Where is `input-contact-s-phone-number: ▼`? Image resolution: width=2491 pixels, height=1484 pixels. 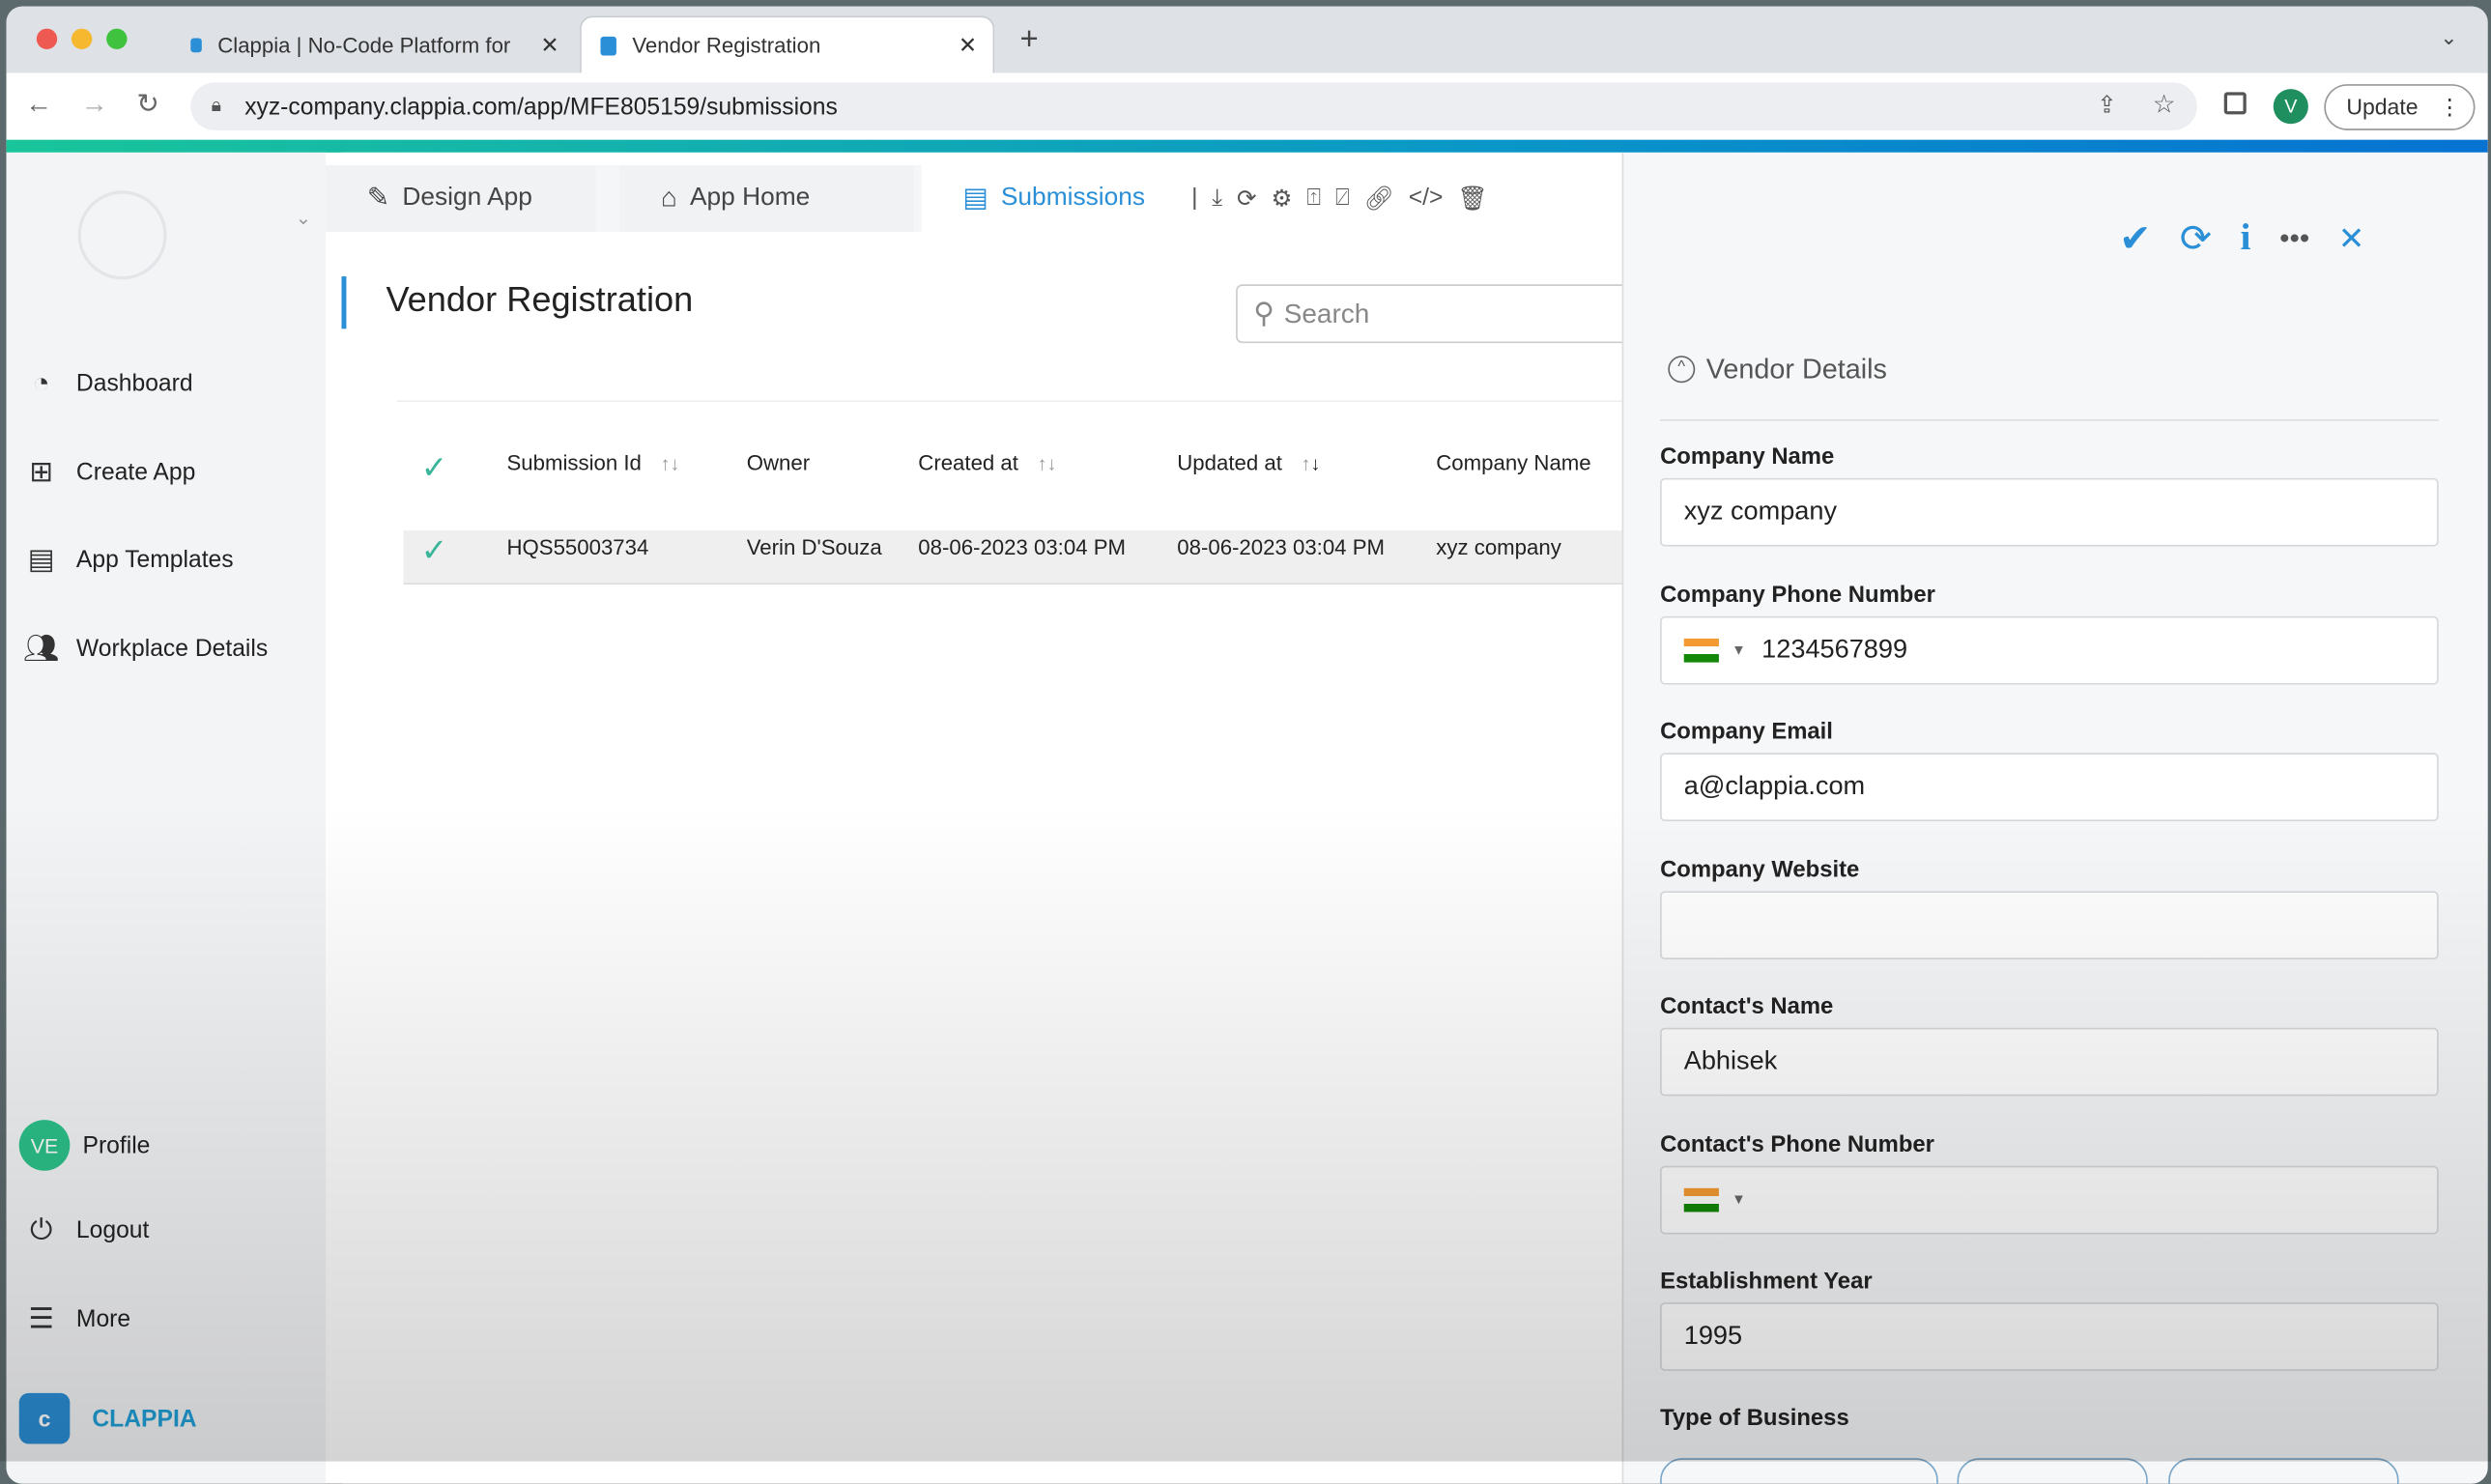 input-contact-s-phone-number: ▼ is located at coordinates (2049, 1199).